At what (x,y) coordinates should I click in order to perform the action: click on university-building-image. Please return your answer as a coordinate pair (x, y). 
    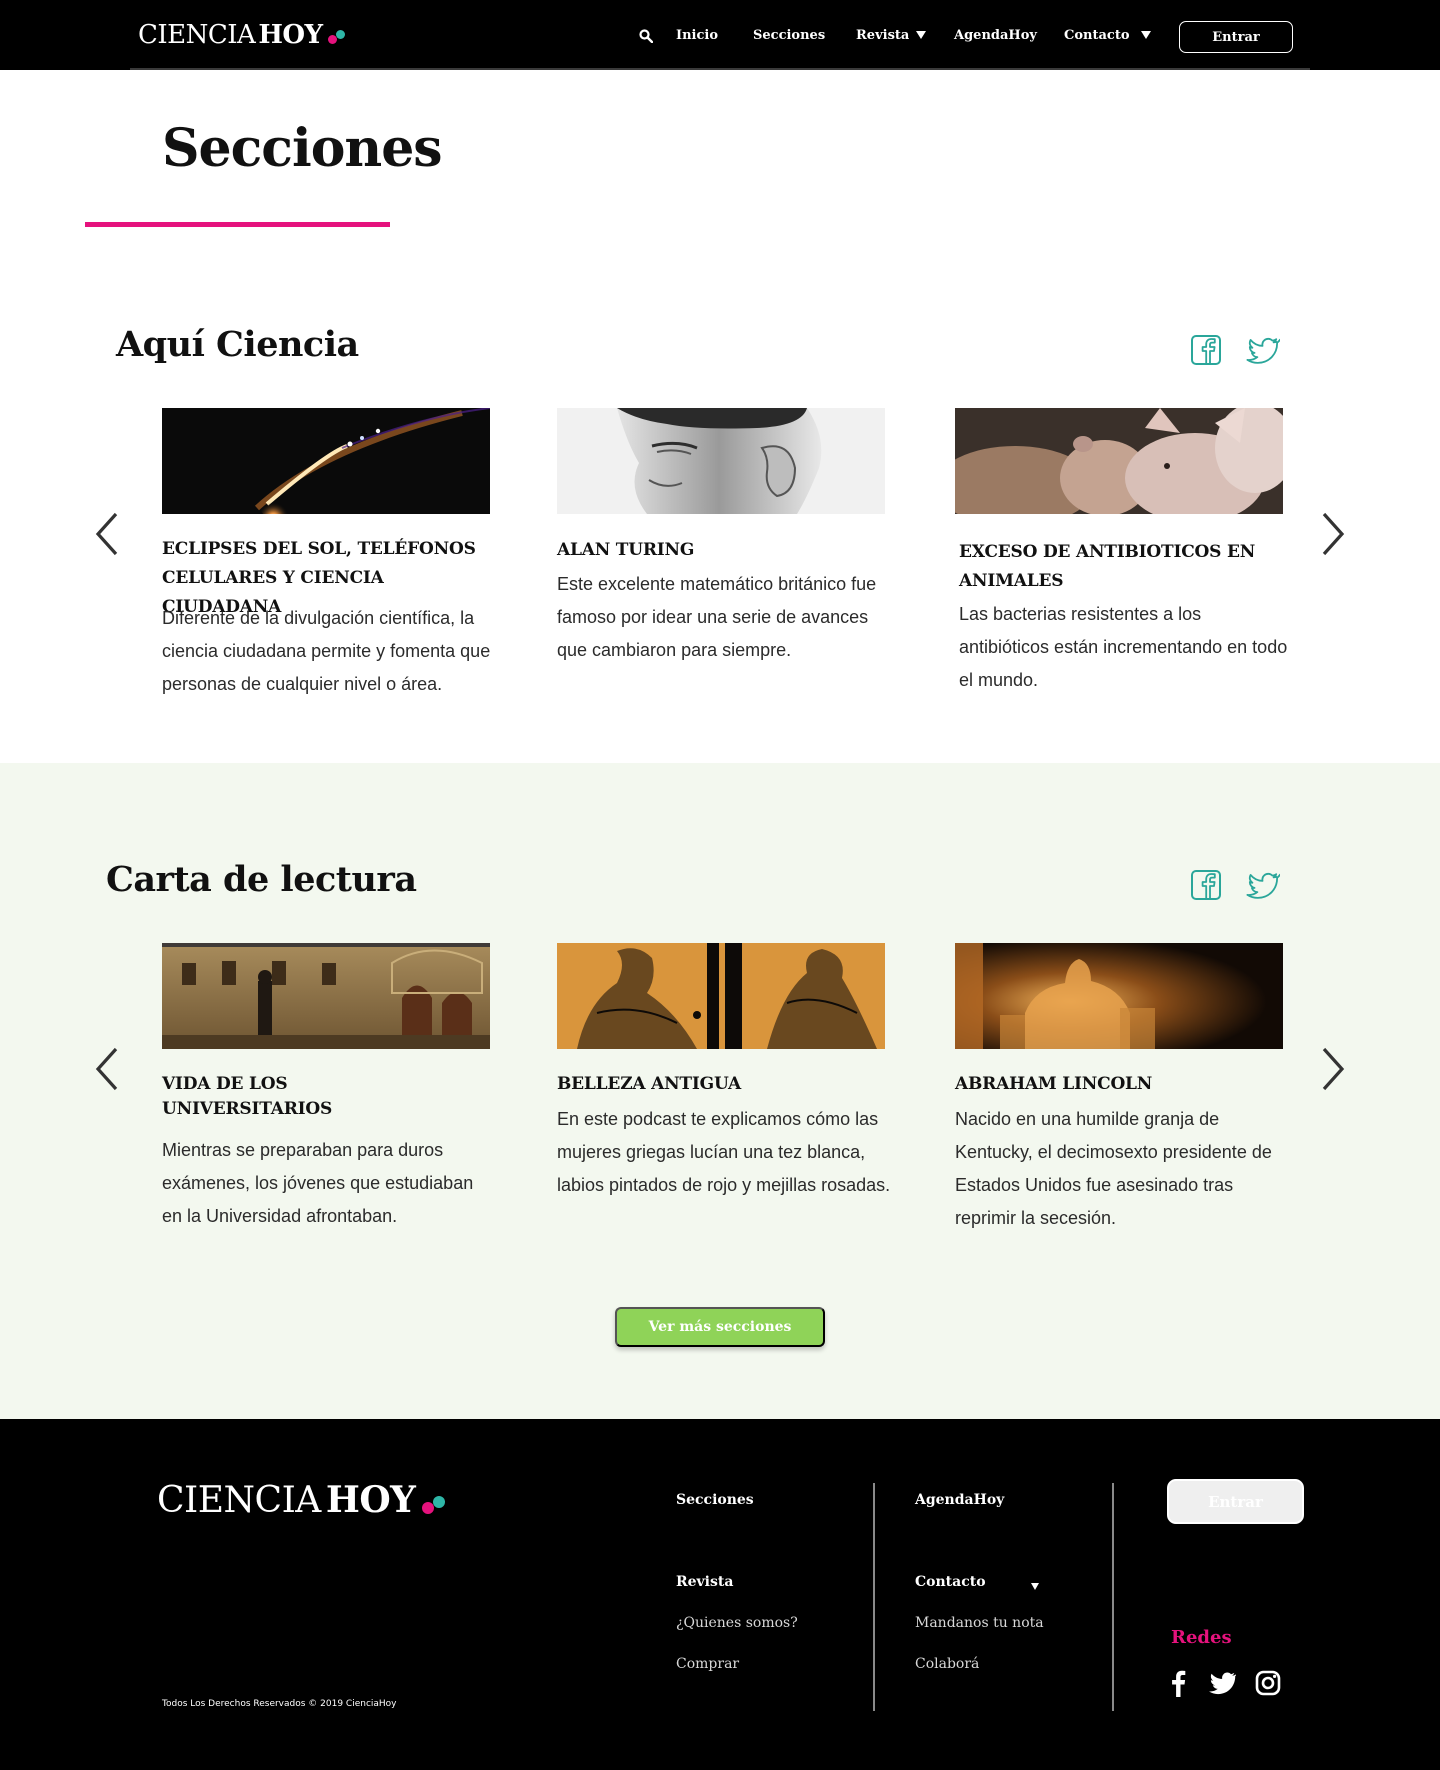
    Looking at the image, I should click on (326, 996).